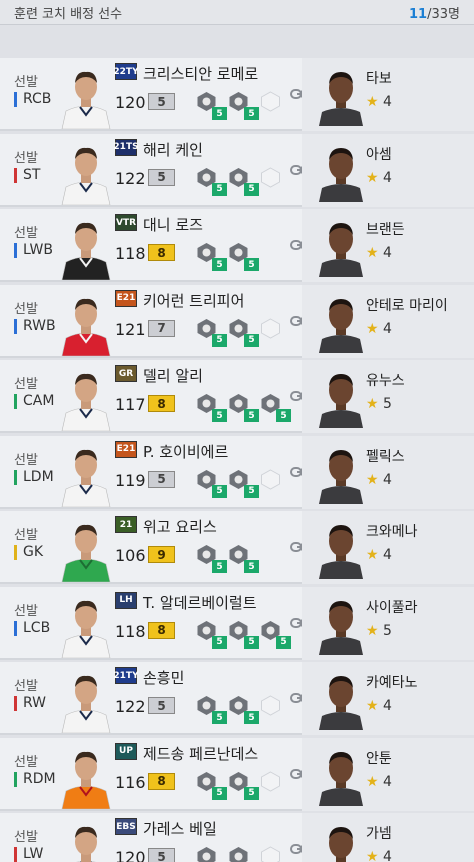 The width and height of the screenshot is (474, 862). I want to click on player-name: 손흥민, so click(164, 678).